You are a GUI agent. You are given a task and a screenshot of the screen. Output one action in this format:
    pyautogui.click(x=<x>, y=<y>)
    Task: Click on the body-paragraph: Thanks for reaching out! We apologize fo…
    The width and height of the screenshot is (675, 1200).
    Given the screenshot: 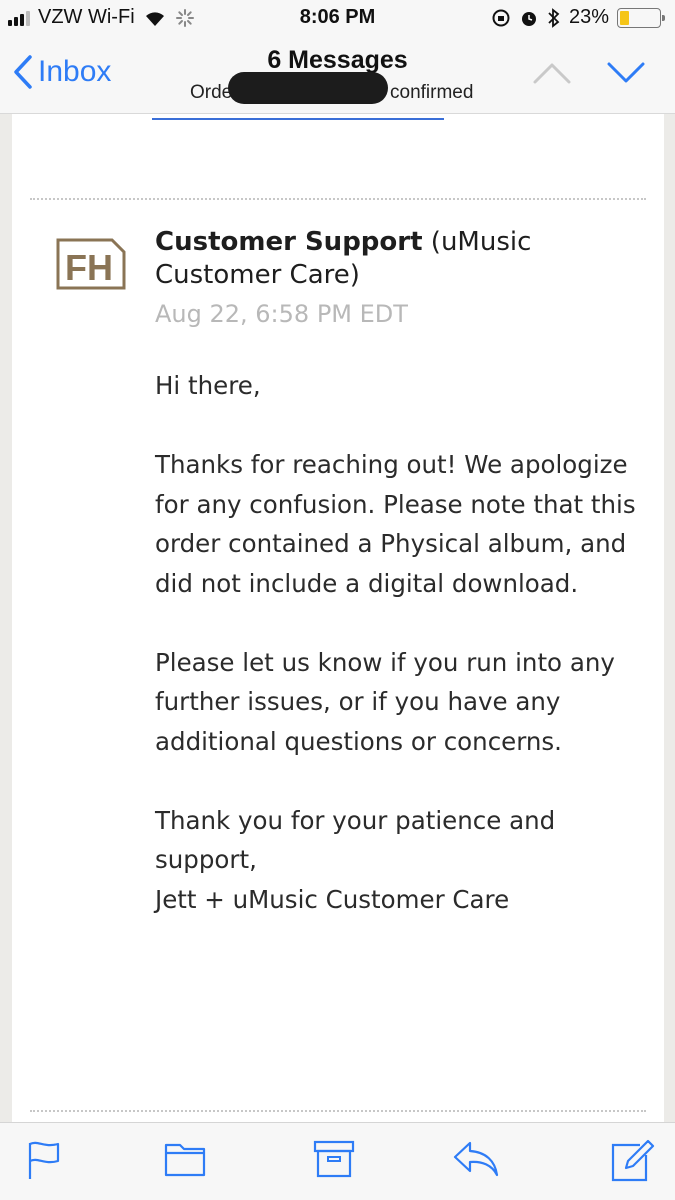 What is the action you would take?
    pyautogui.click(x=395, y=524)
    